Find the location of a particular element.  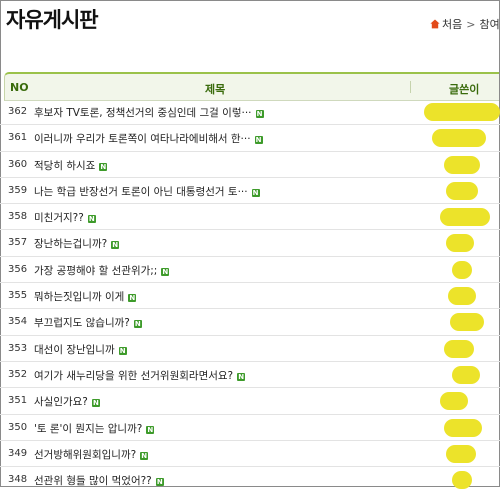

breadcrumb-home: 처음 is located at coordinates (452, 24).